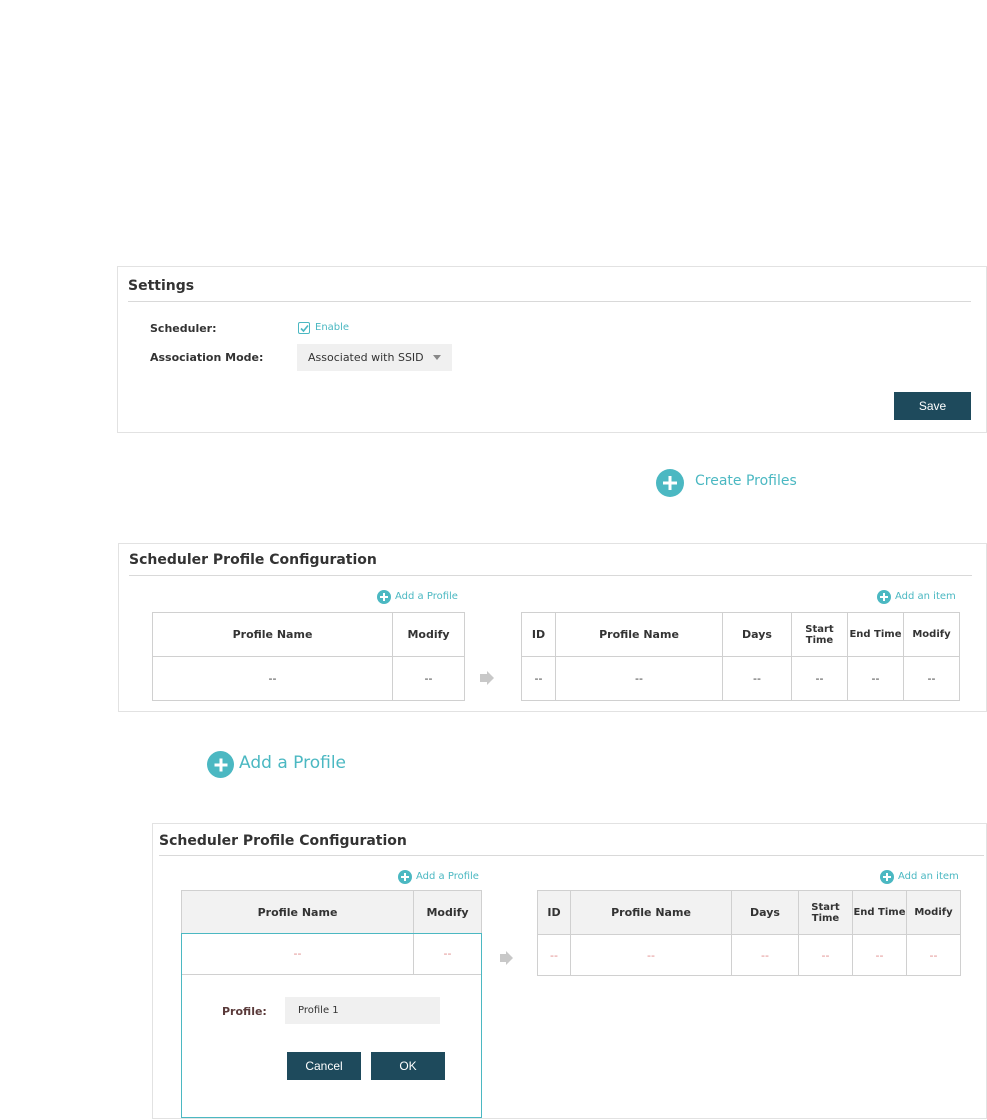 This screenshot has height=1120, width=987. What do you see at coordinates (757, 678) in the screenshot?
I see `days-cell: --` at bounding box center [757, 678].